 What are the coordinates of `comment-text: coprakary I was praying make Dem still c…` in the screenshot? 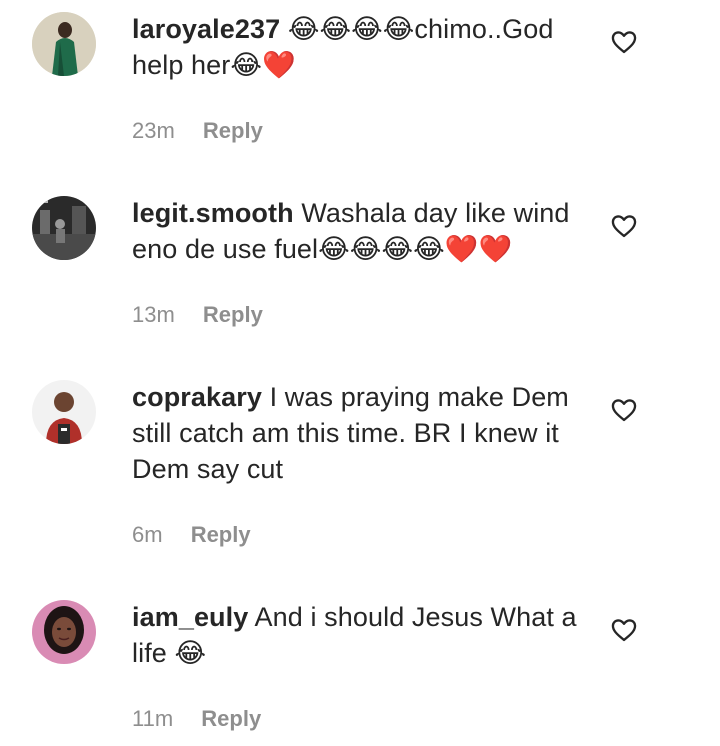 It's located at (357, 433).